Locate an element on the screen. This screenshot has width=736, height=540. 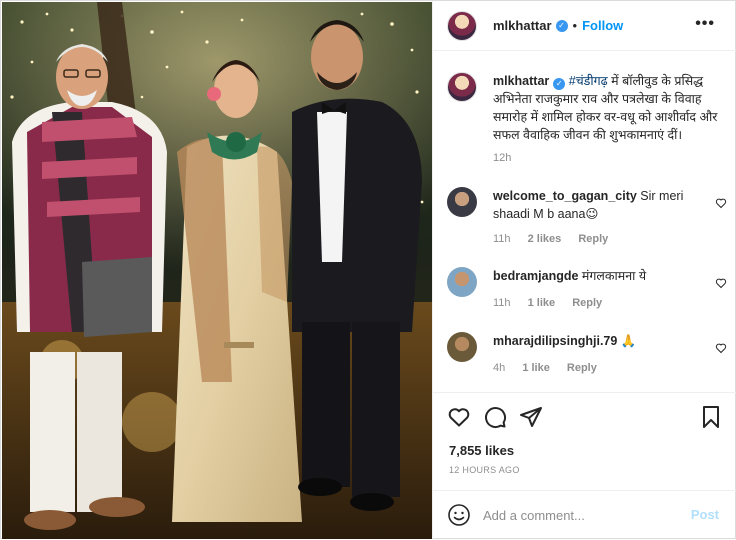
list-item: mharajdilipsinghji.79 🙏 4h 1 like Reply is located at coordinates (587, 357).